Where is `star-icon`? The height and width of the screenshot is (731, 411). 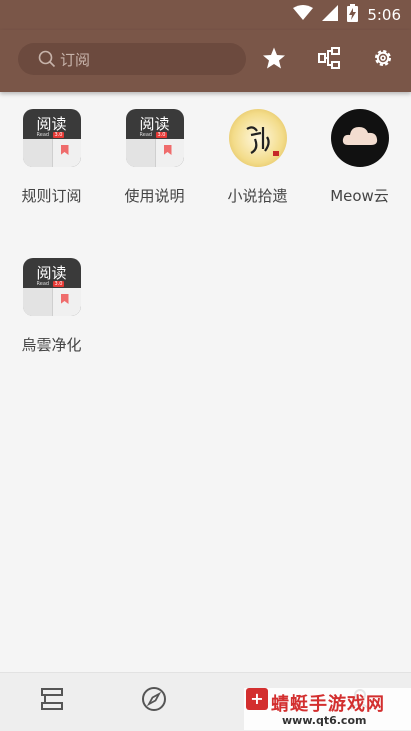
star-icon is located at coordinates (274, 60).